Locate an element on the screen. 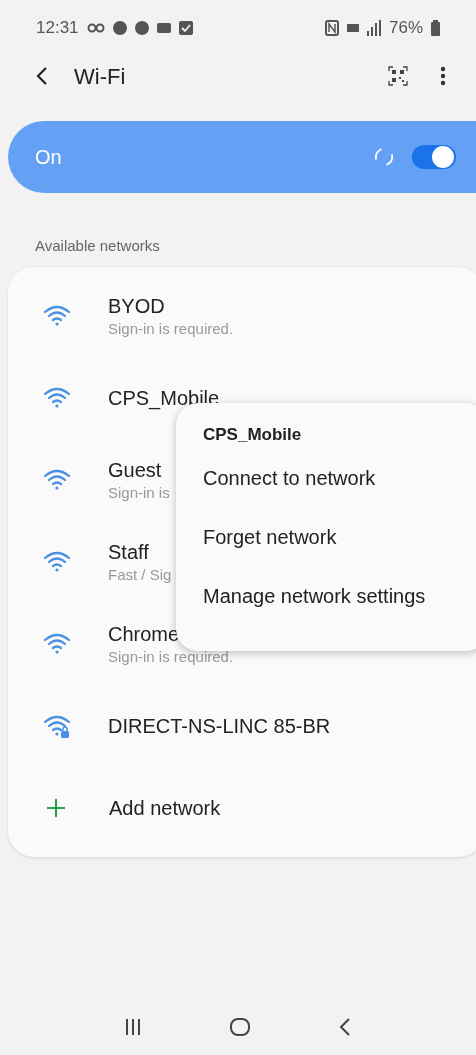 The image size is (476, 1055). network-name: DIRECT-NS-LINC 85-BR is located at coordinates (219, 726).